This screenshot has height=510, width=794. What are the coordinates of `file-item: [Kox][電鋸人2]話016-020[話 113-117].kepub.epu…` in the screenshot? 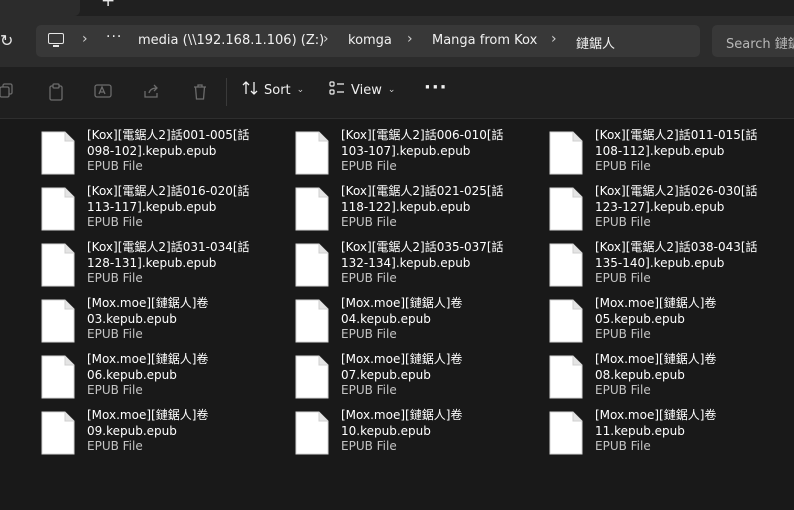 It's located at (161, 211).